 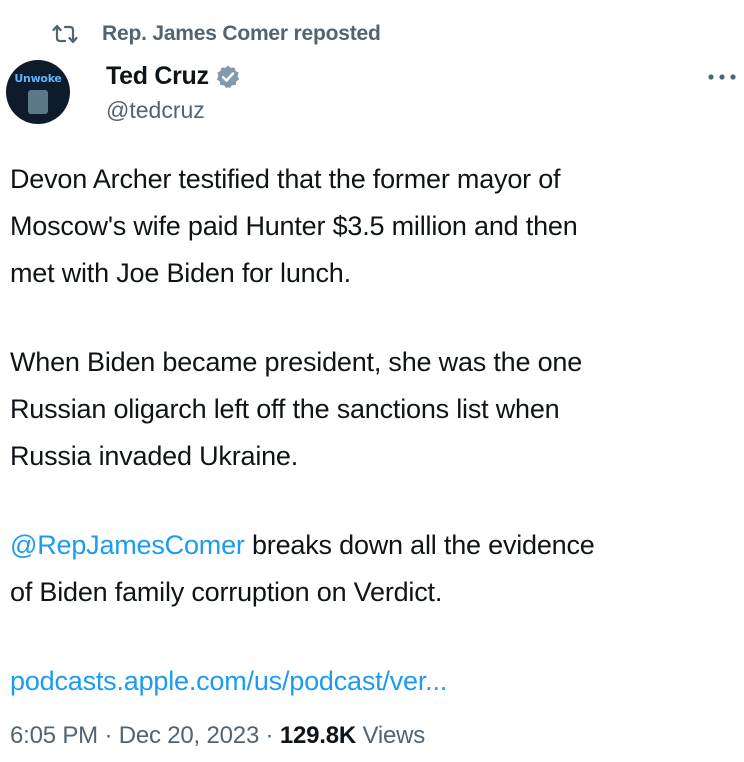 I want to click on mention-link: @RepJamesComer, so click(x=127, y=545).